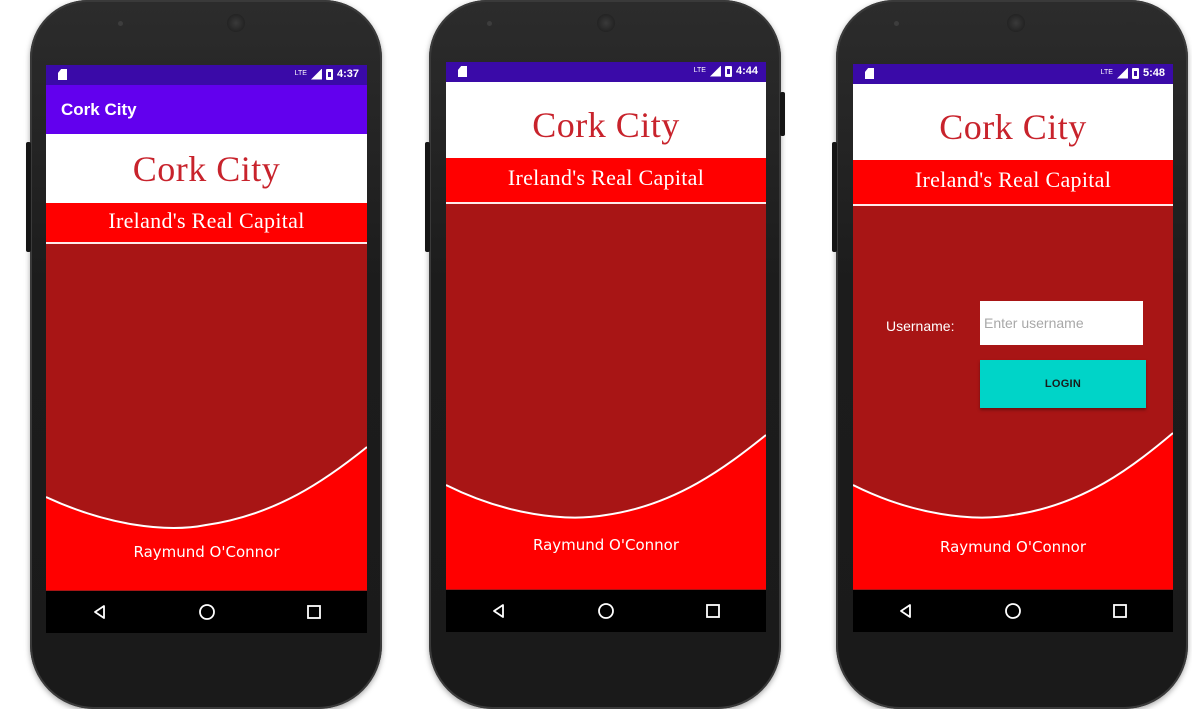  Describe the element at coordinates (206, 75) in the screenshot. I see `status-bar: LTE 4:37` at that location.